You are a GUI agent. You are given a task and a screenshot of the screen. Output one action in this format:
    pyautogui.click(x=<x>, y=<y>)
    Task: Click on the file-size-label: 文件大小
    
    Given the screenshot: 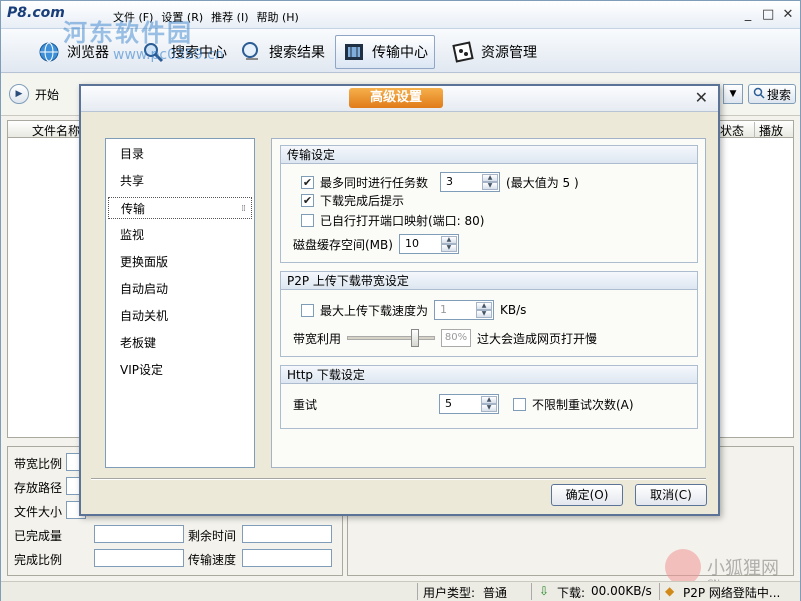 What is the action you would take?
    pyautogui.click(x=38, y=512)
    